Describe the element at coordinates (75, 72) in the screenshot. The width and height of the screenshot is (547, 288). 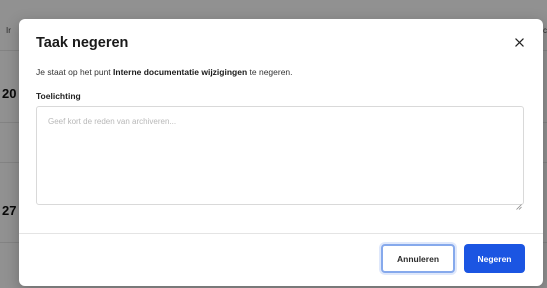
I see `intro-text-before: Je staat op het punt` at that location.